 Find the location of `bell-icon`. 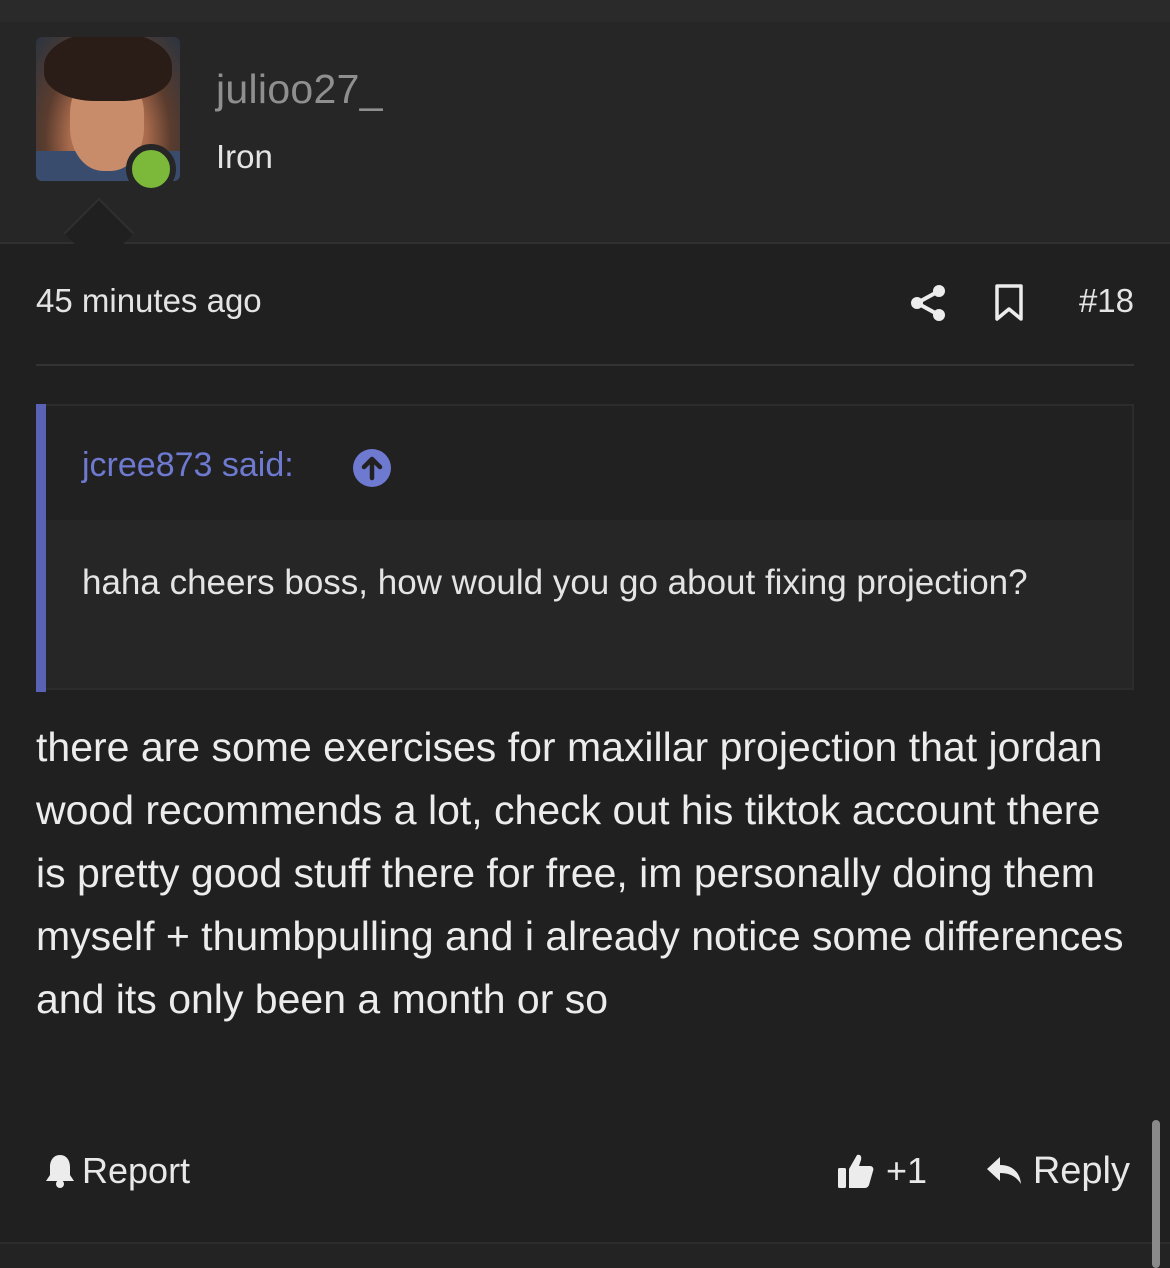

bell-icon is located at coordinates (60, 1171).